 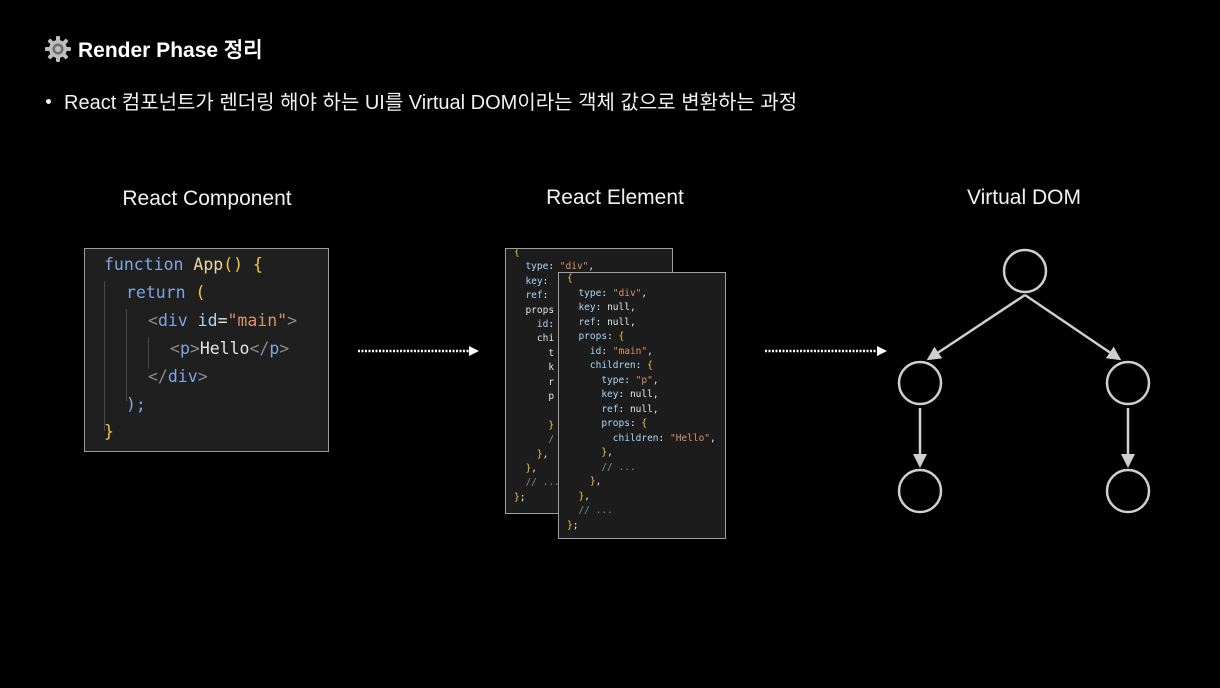 I want to click on vdom-root-node, so click(x=1025, y=271).